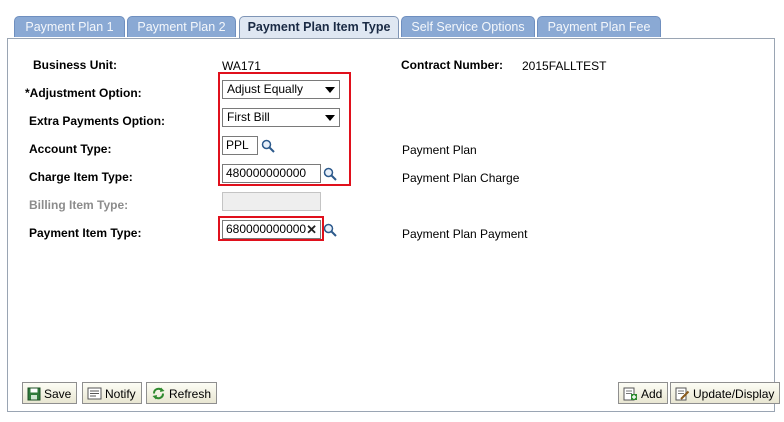  Describe the element at coordinates (248, 117) in the screenshot. I see `extra-payments-option-value: First Bill` at that location.